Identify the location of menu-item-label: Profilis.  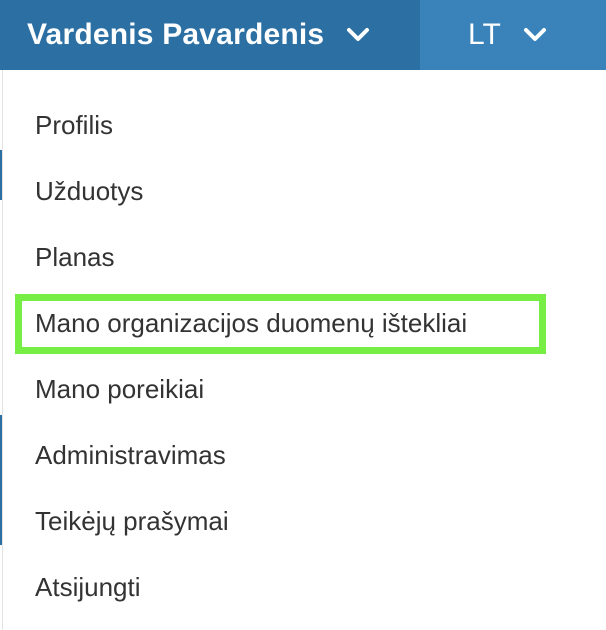
(74, 124).